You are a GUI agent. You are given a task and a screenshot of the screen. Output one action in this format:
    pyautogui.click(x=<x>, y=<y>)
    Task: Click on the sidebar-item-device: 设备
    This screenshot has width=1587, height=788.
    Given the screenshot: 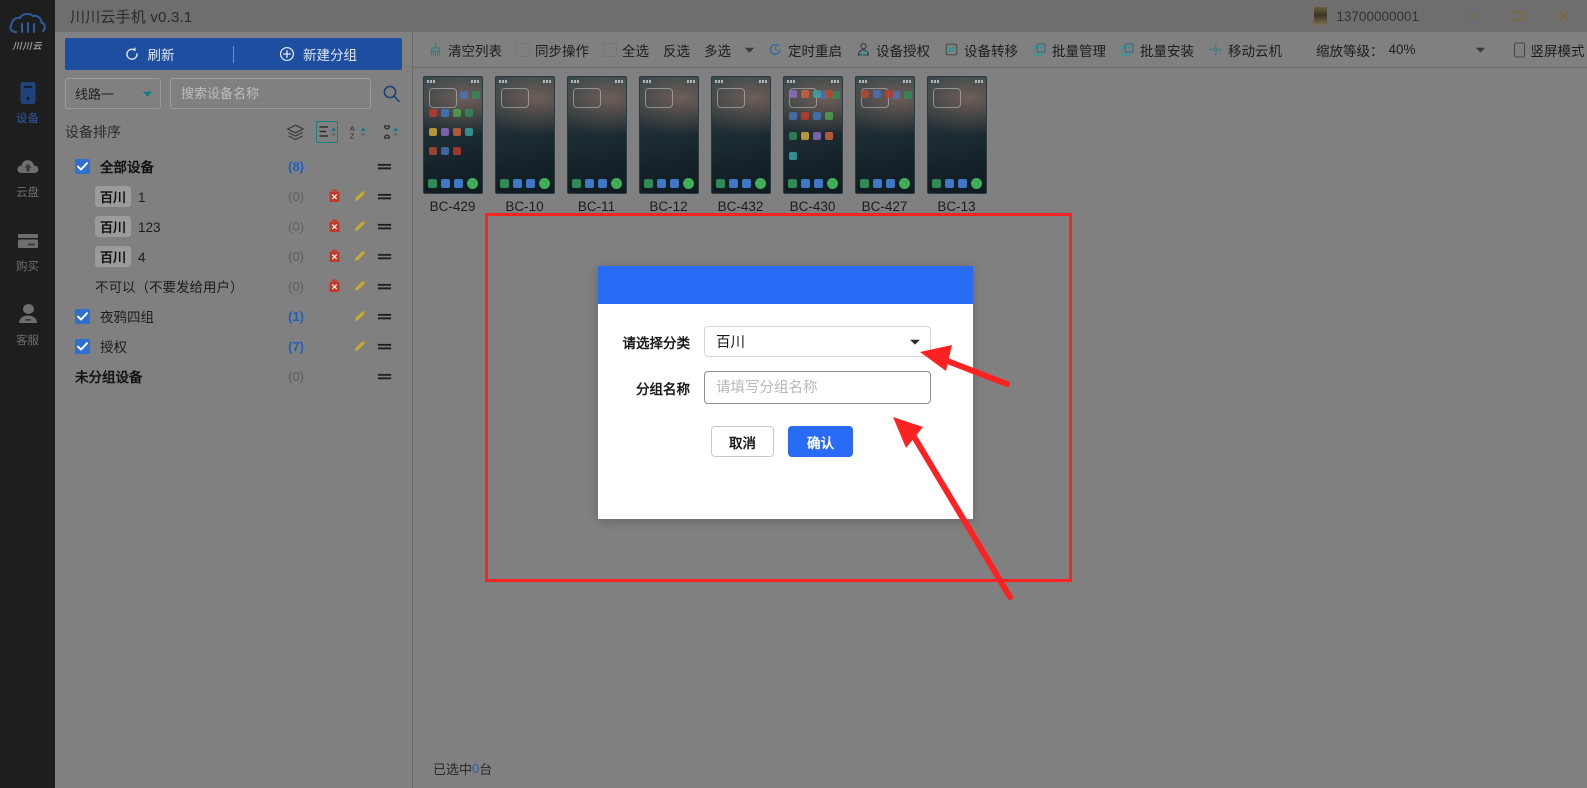 What is the action you would take?
    pyautogui.click(x=27, y=103)
    